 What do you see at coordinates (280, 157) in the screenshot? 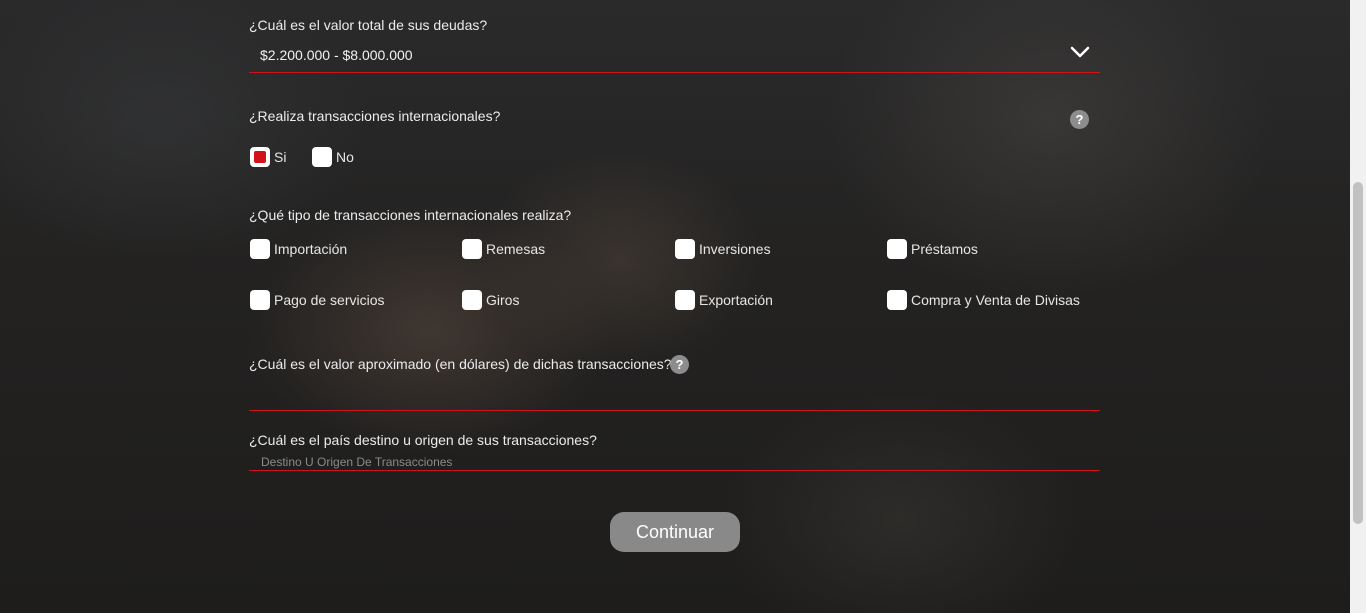
I see `option-label: Si` at bounding box center [280, 157].